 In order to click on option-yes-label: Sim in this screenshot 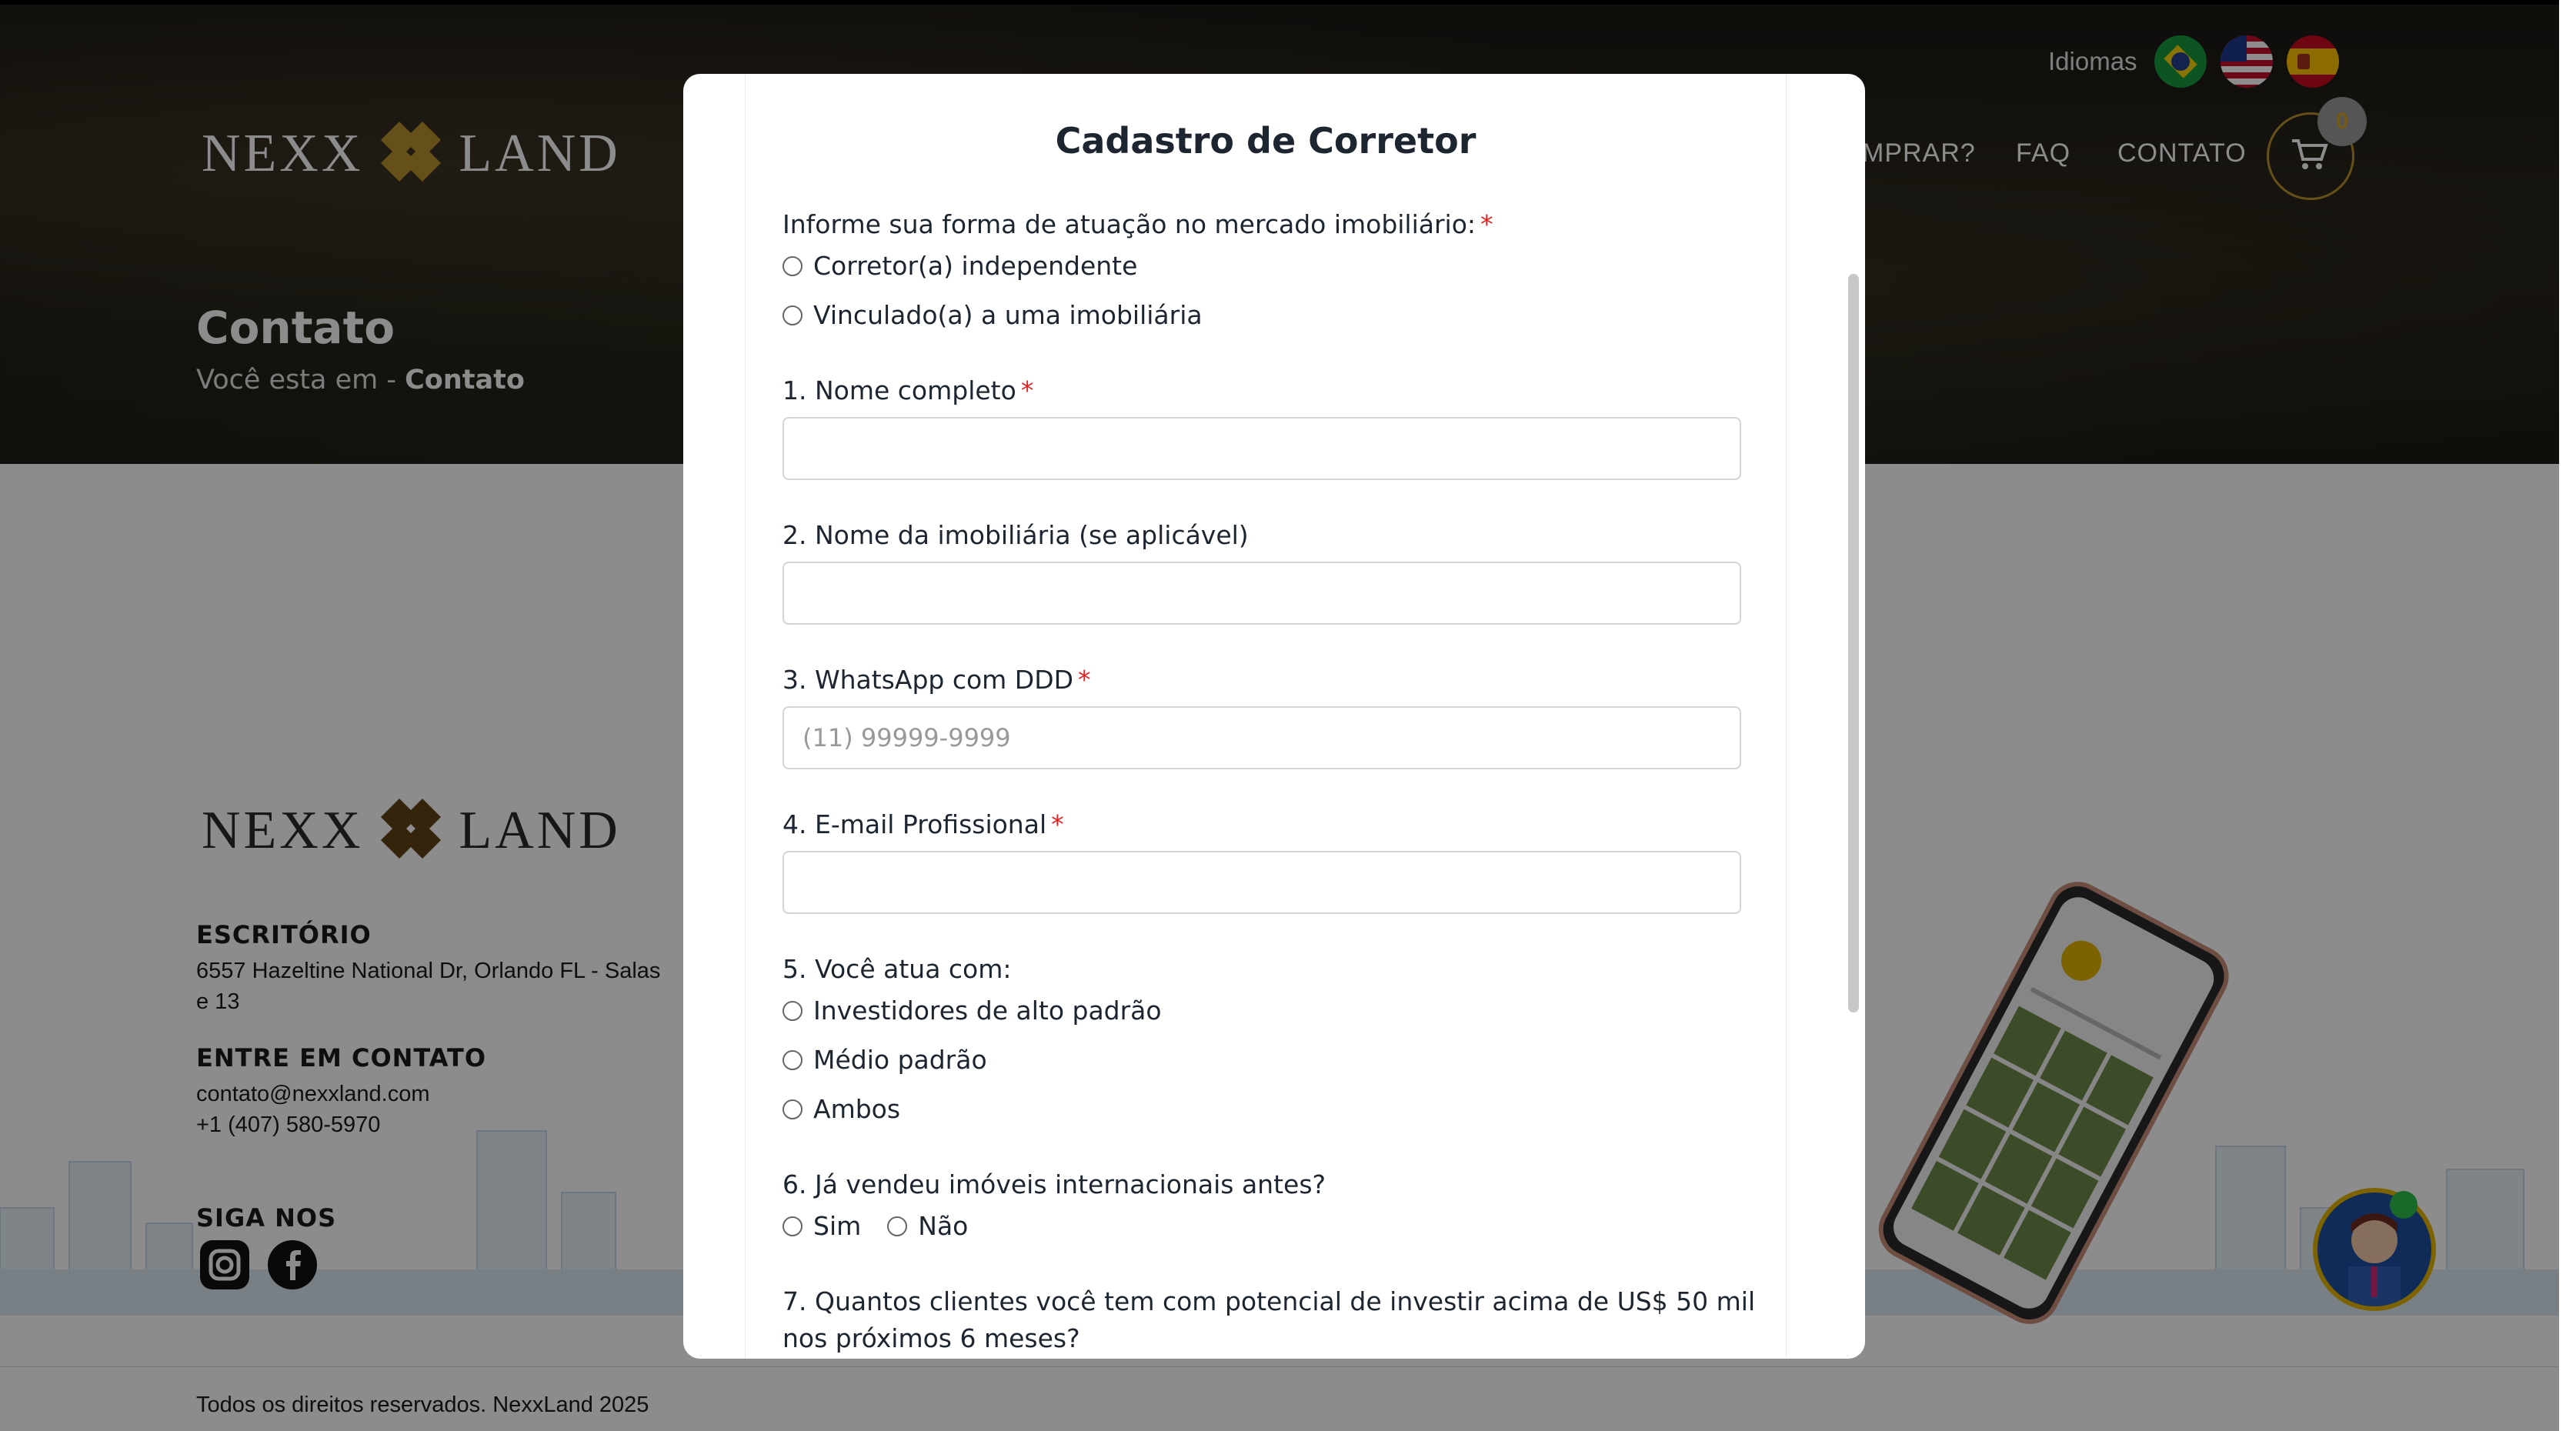, I will do `click(837, 1226)`.